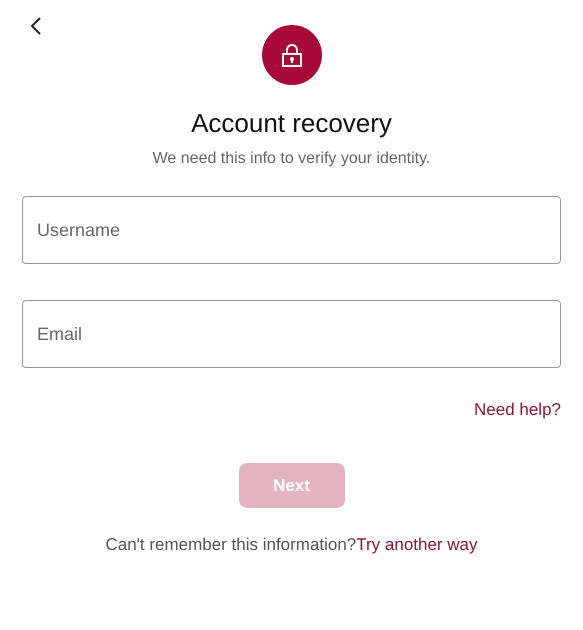 This screenshot has height=630, width=583. What do you see at coordinates (417, 545) in the screenshot?
I see `try-another-way-link: Try another way` at bounding box center [417, 545].